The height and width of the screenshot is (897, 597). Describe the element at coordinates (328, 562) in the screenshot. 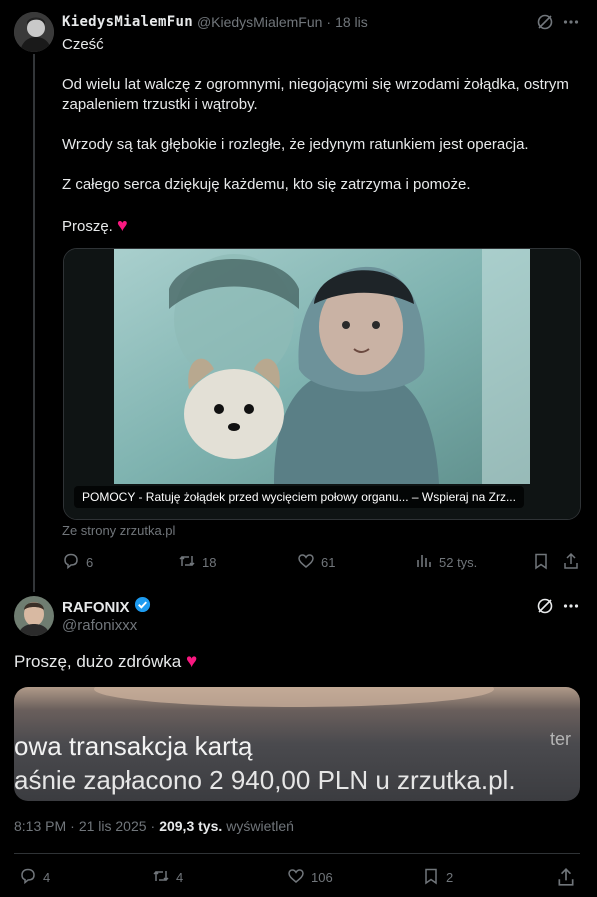

I see `like-count: 61` at that location.